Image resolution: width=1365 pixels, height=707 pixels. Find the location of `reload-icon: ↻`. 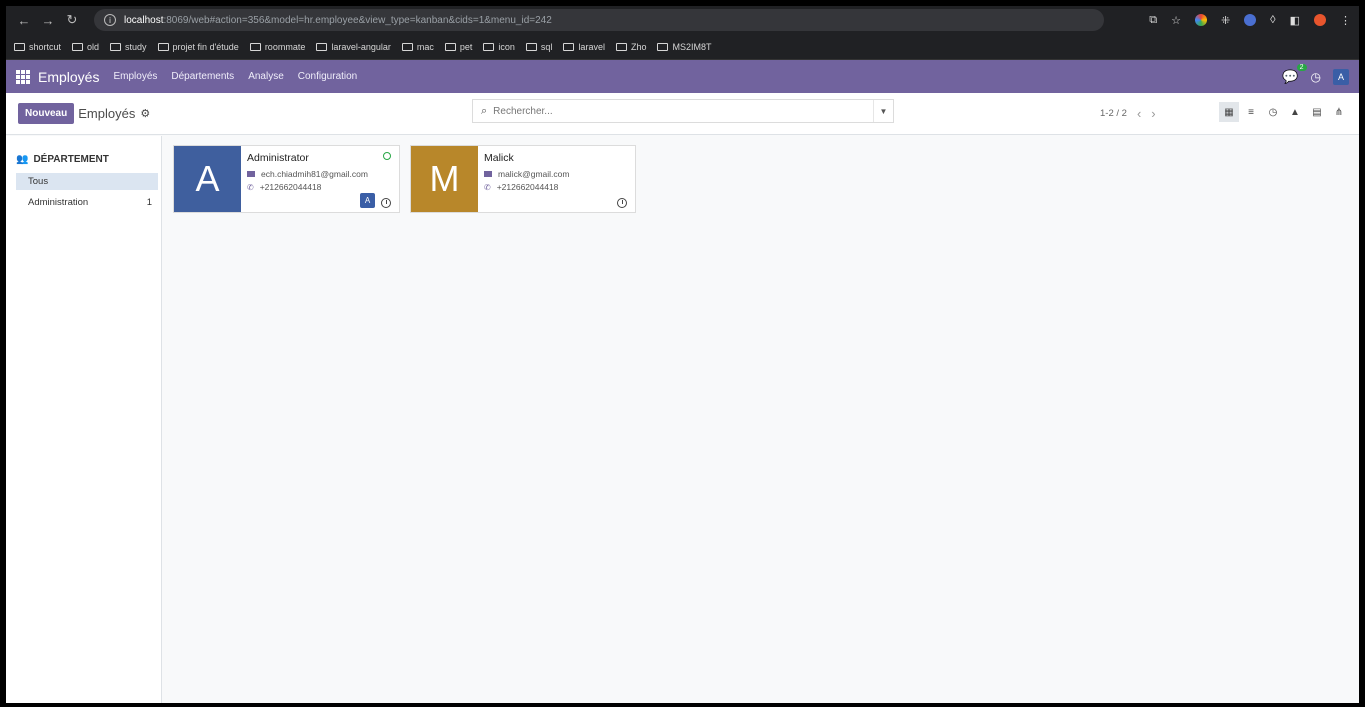

reload-icon: ↻ is located at coordinates (72, 20).